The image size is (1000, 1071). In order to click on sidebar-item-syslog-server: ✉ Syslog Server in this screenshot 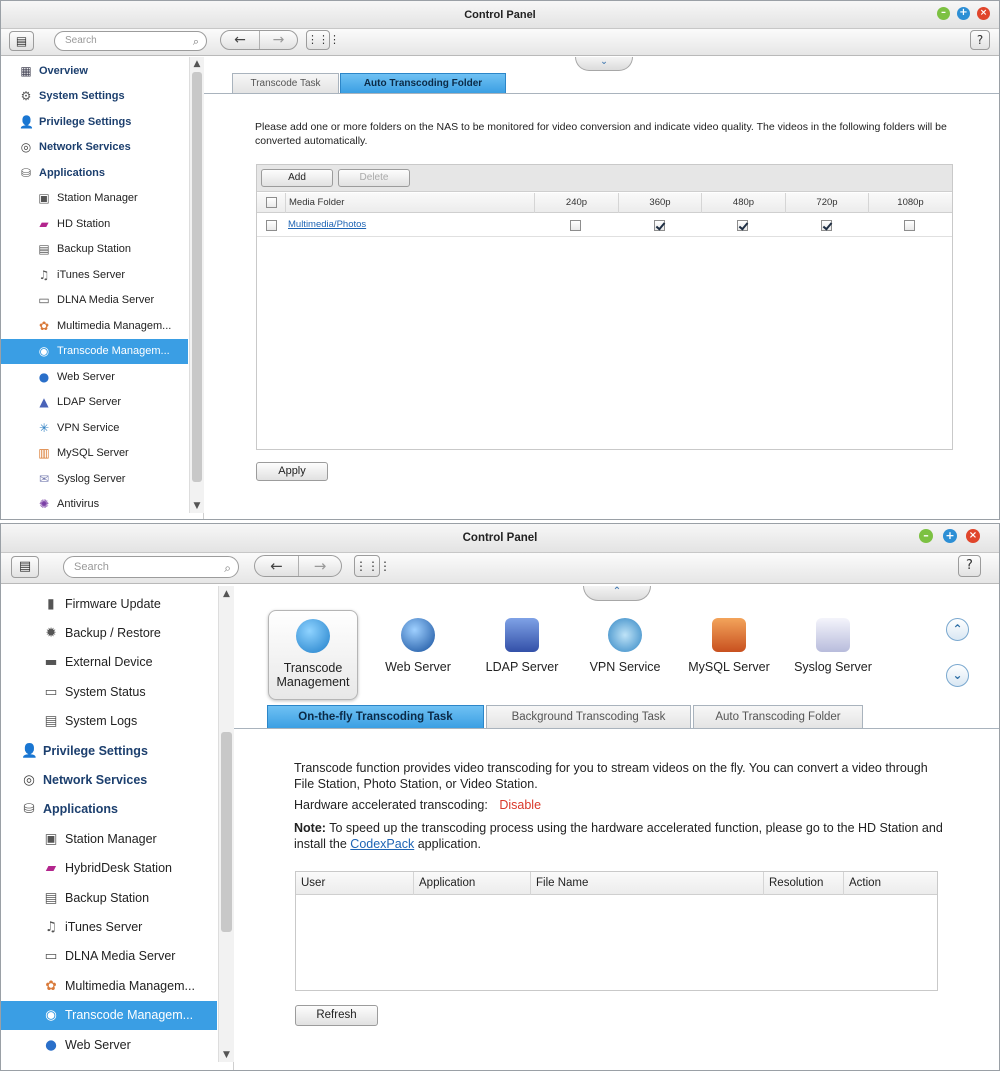, I will do `click(94, 479)`.